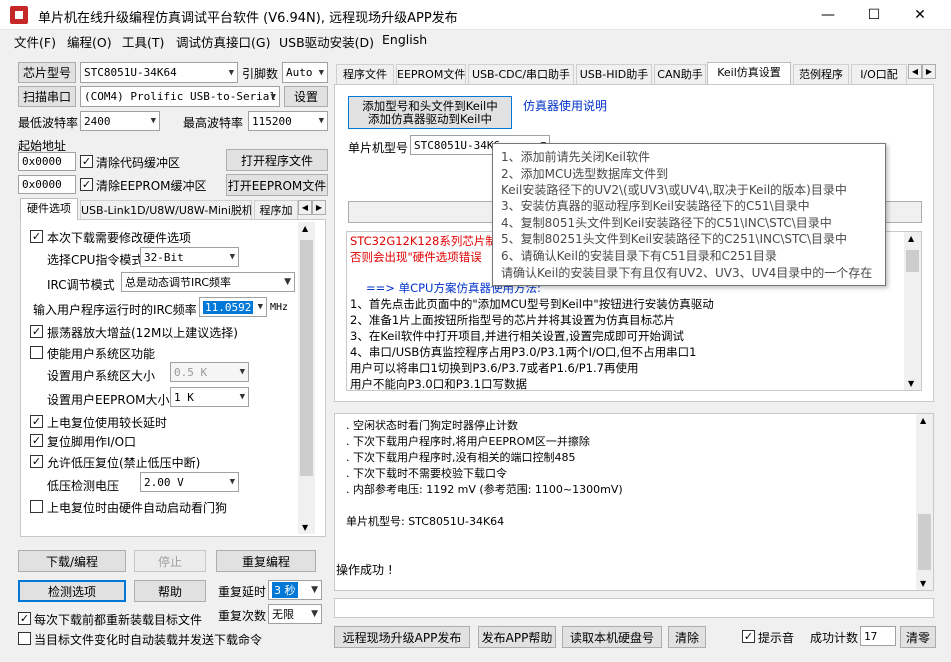 This screenshot has width=951, height=662. I want to click on sys-size-select: 0.5 K ▼, so click(209, 372).